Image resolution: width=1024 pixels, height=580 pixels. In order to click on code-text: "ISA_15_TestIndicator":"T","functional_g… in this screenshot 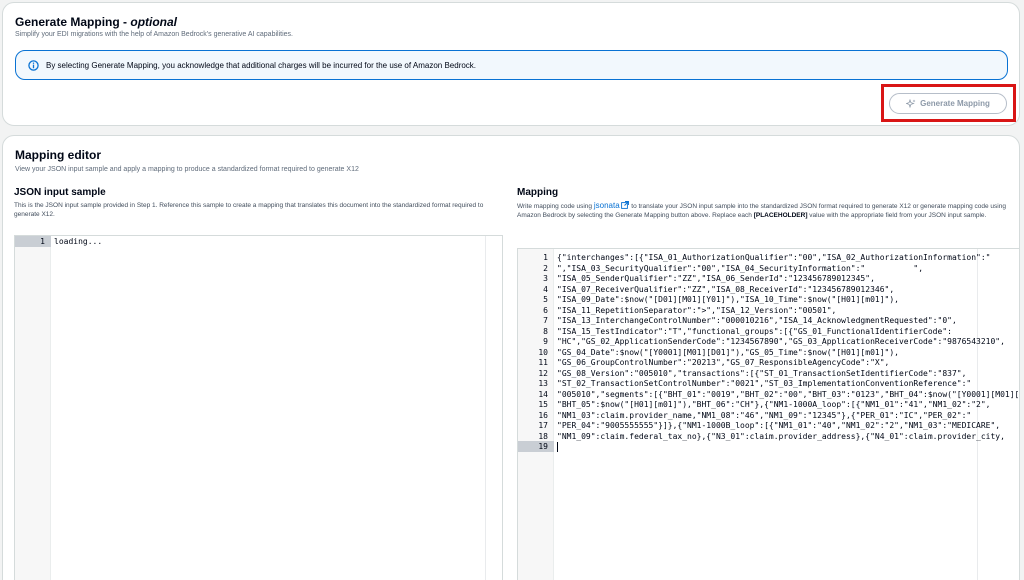, I will do `click(754, 331)`.